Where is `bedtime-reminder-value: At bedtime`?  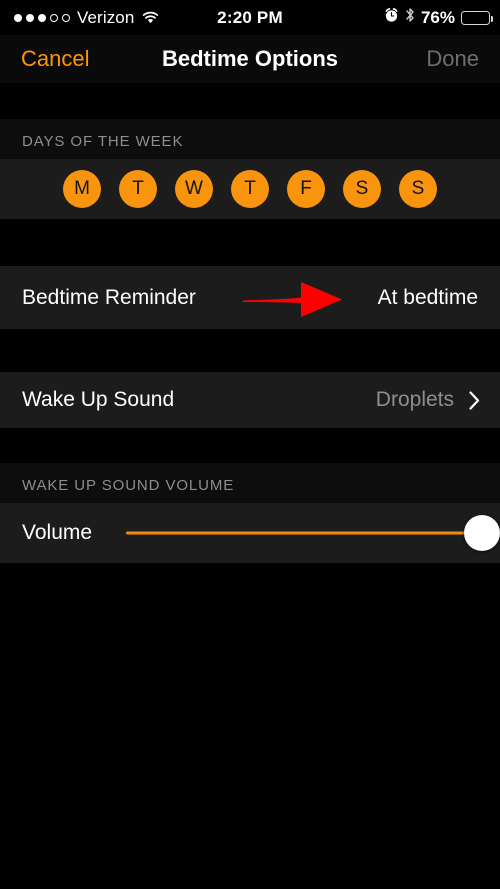
bedtime-reminder-value: At bedtime is located at coordinates (427, 297).